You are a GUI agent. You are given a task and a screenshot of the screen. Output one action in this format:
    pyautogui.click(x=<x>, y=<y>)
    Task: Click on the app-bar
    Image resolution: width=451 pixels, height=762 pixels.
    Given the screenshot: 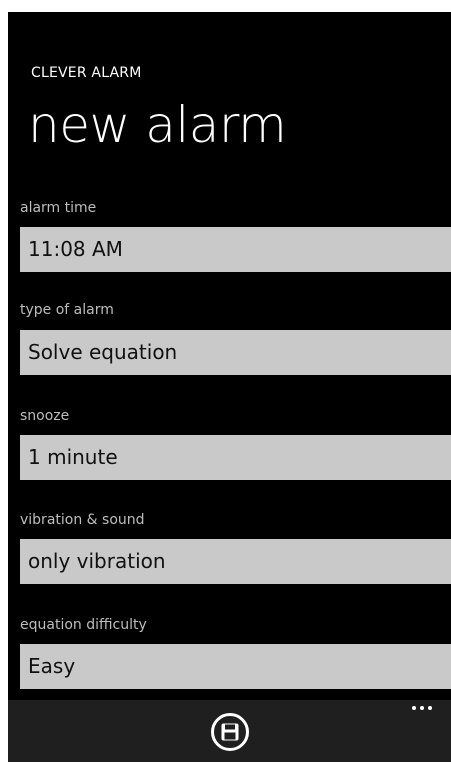 What is the action you would take?
    pyautogui.click(x=229, y=731)
    